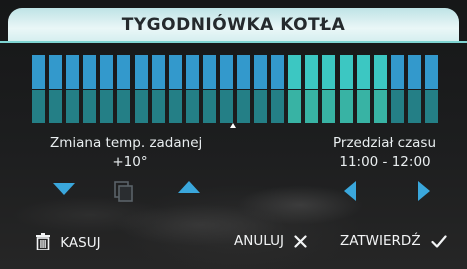 The width and height of the screenshot is (467, 269). I want to click on page-title: TYGODNIÓWKA KOTŁA, so click(233, 25).